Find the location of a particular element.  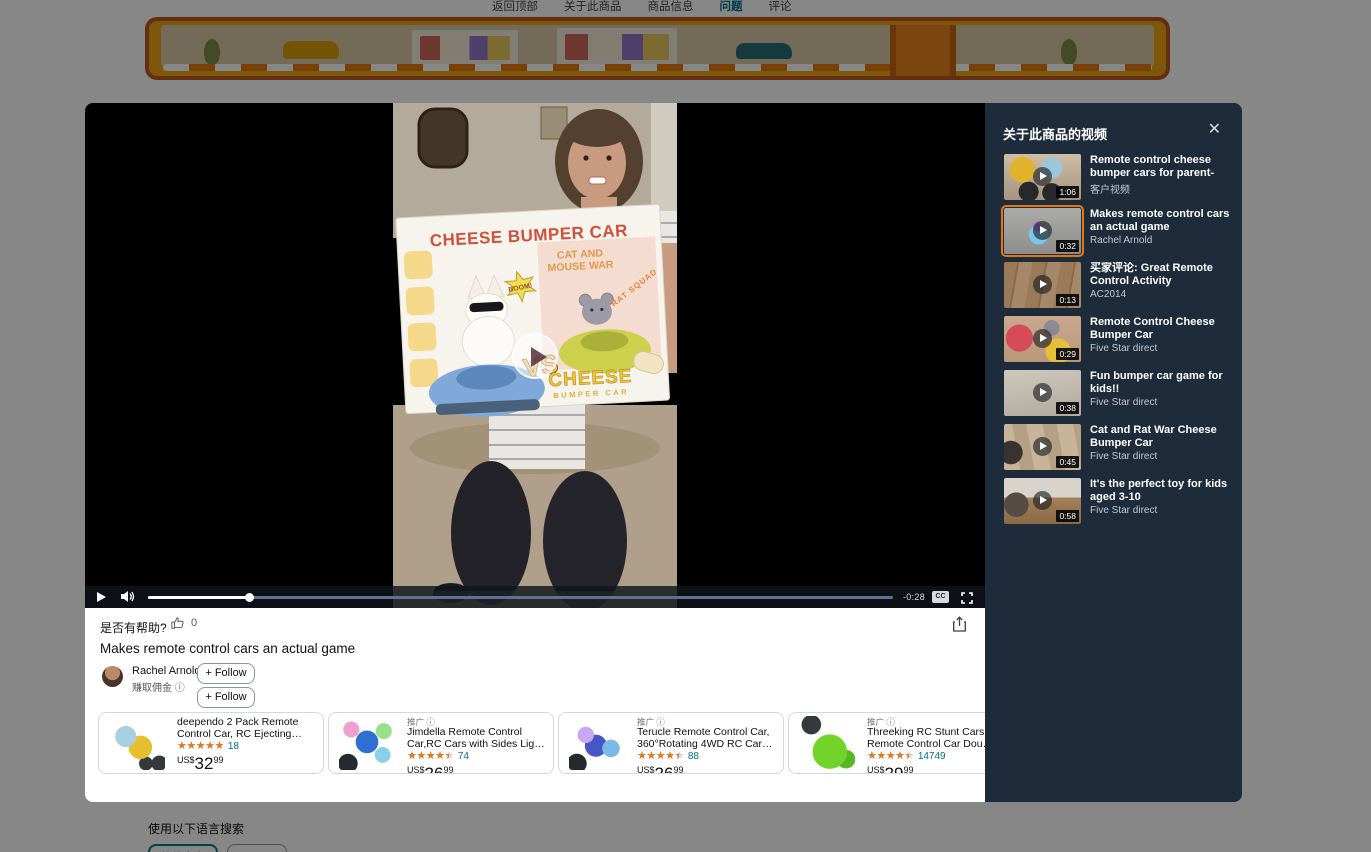

video-duration-badge: 0:29 is located at coordinates (1067, 354).